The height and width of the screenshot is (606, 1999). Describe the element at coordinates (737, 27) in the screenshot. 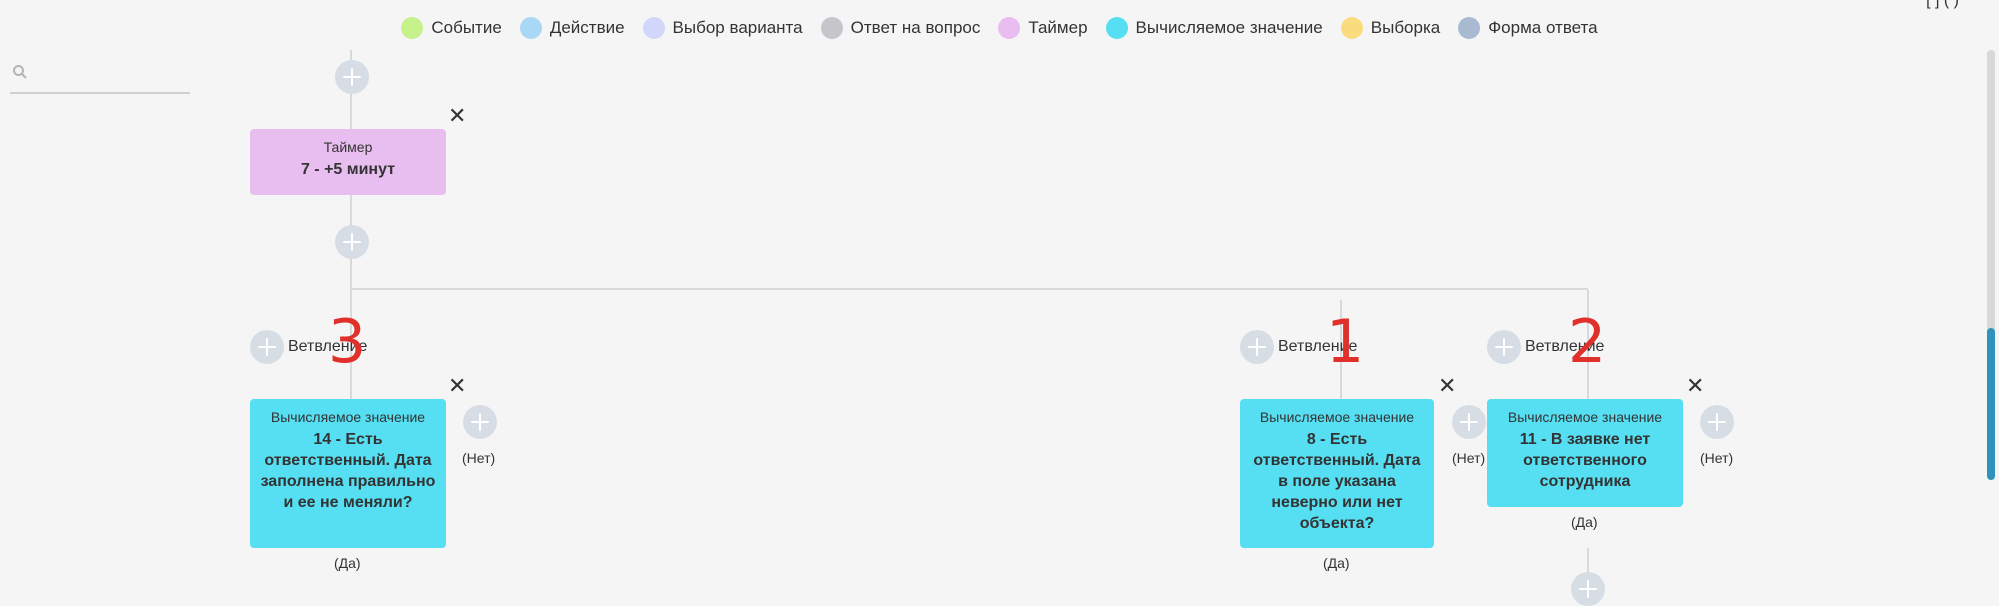

I see `legend-label: Выбор варианта` at that location.